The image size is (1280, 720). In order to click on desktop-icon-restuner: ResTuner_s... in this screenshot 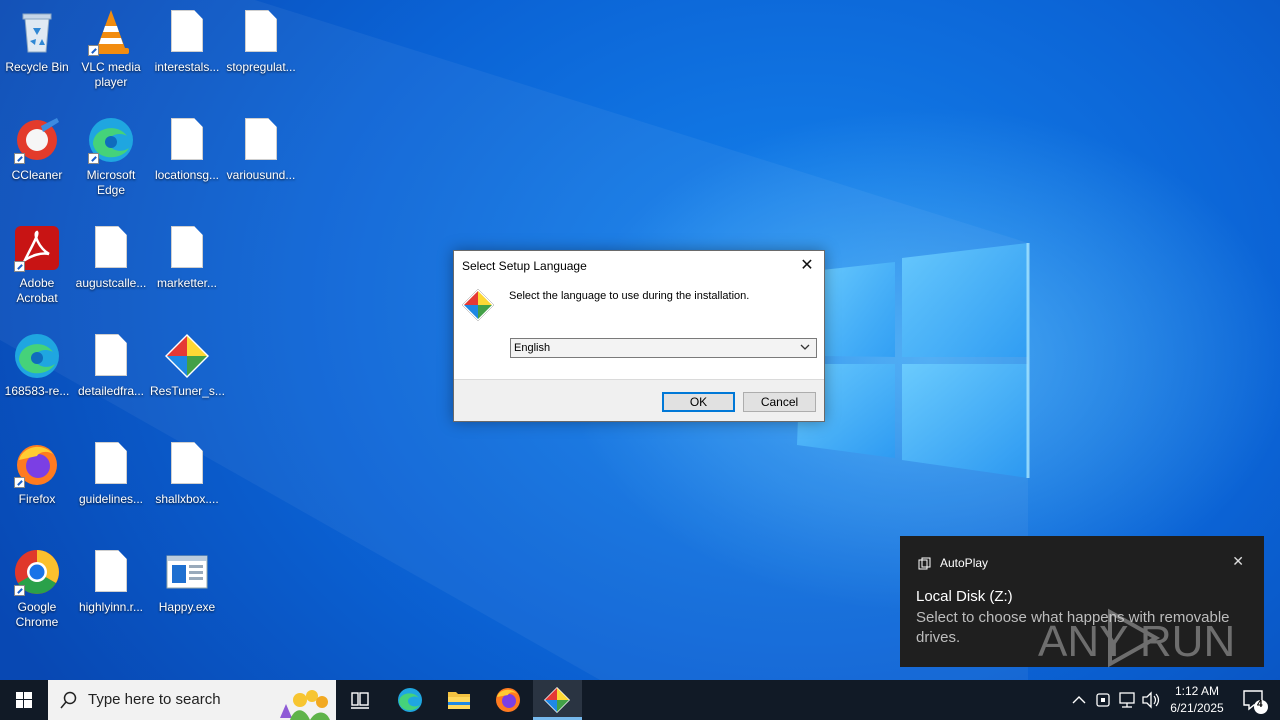, I will do `click(187, 362)`.